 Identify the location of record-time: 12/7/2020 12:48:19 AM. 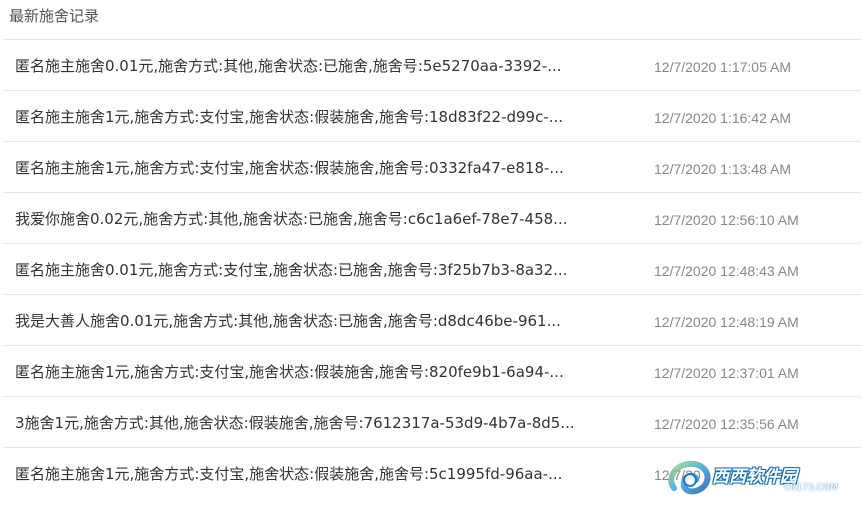
(726, 322).